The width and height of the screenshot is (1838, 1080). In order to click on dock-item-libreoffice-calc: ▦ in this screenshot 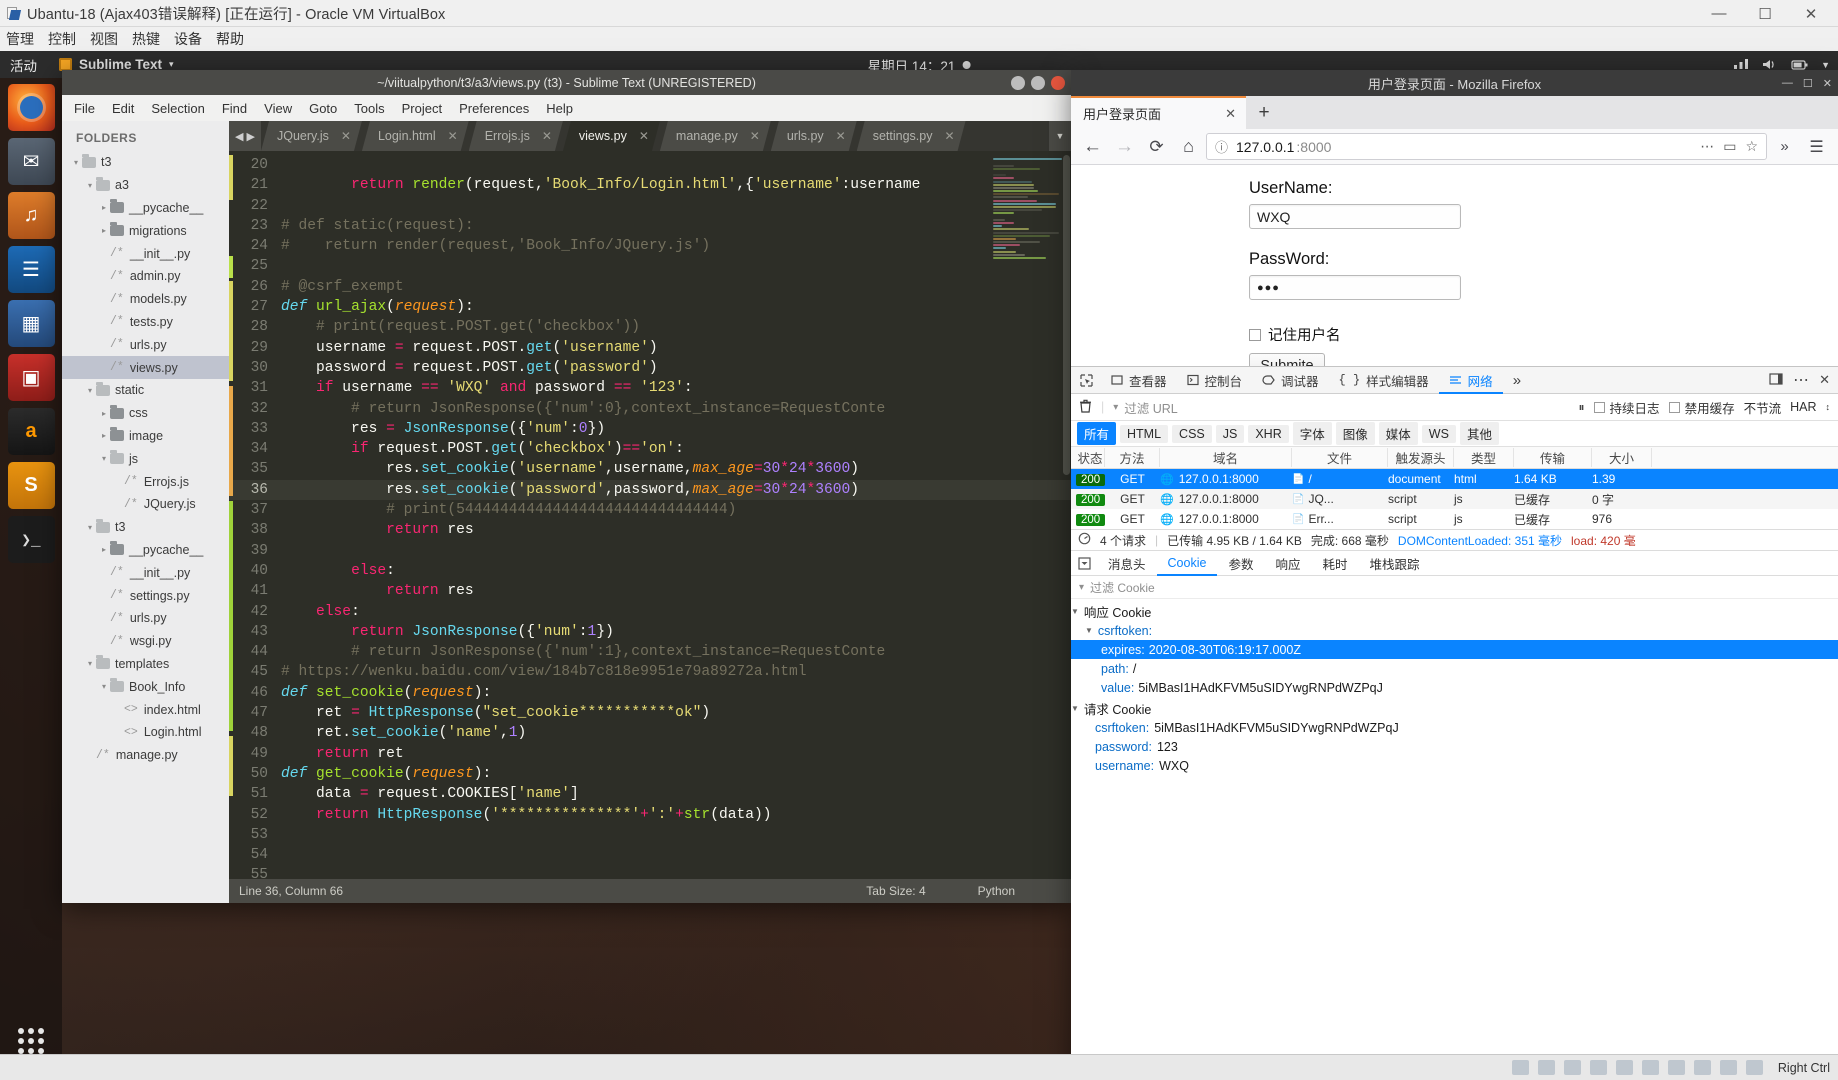, I will do `click(31, 323)`.